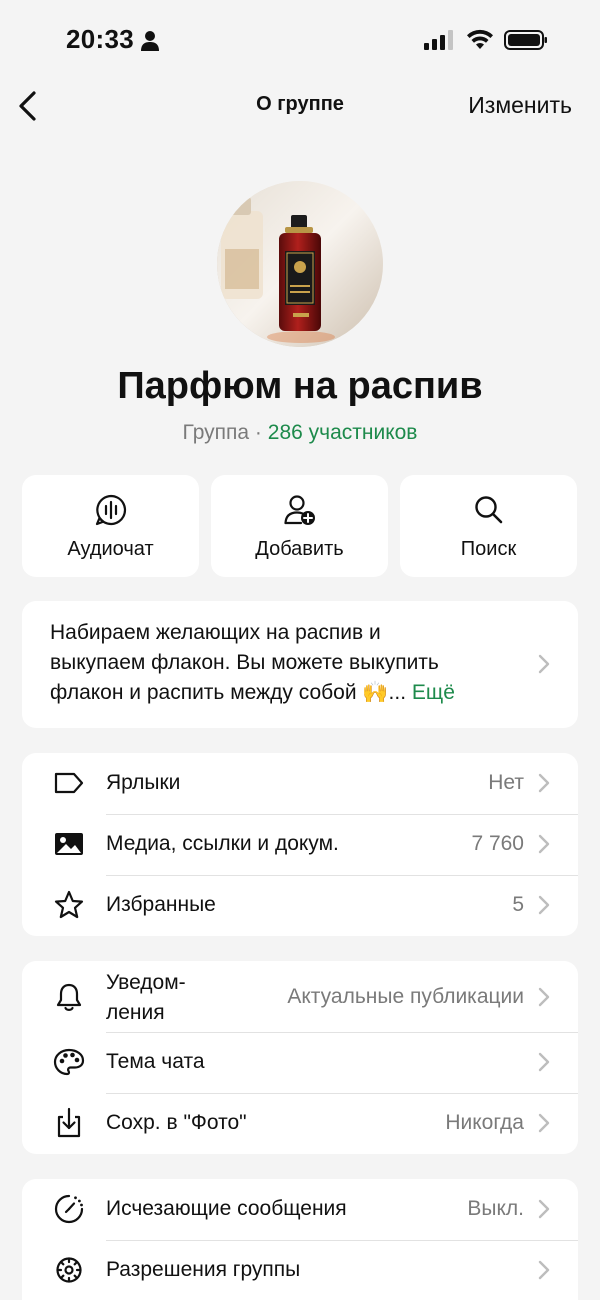  Describe the element at coordinates (69, 1122) in the screenshot. I see `save-download-icon` at that location.